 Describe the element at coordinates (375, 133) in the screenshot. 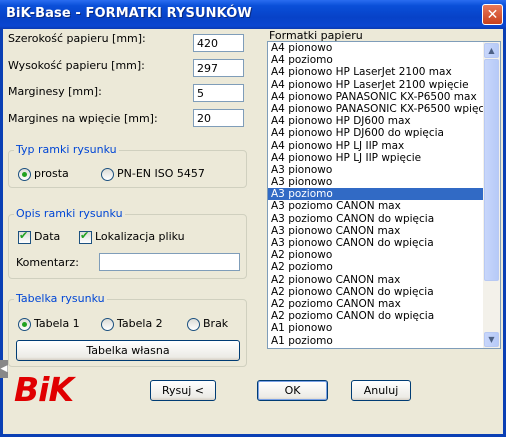

I see `list-item: A4 pionowo HP DJ600 do wpięcia` at that location.